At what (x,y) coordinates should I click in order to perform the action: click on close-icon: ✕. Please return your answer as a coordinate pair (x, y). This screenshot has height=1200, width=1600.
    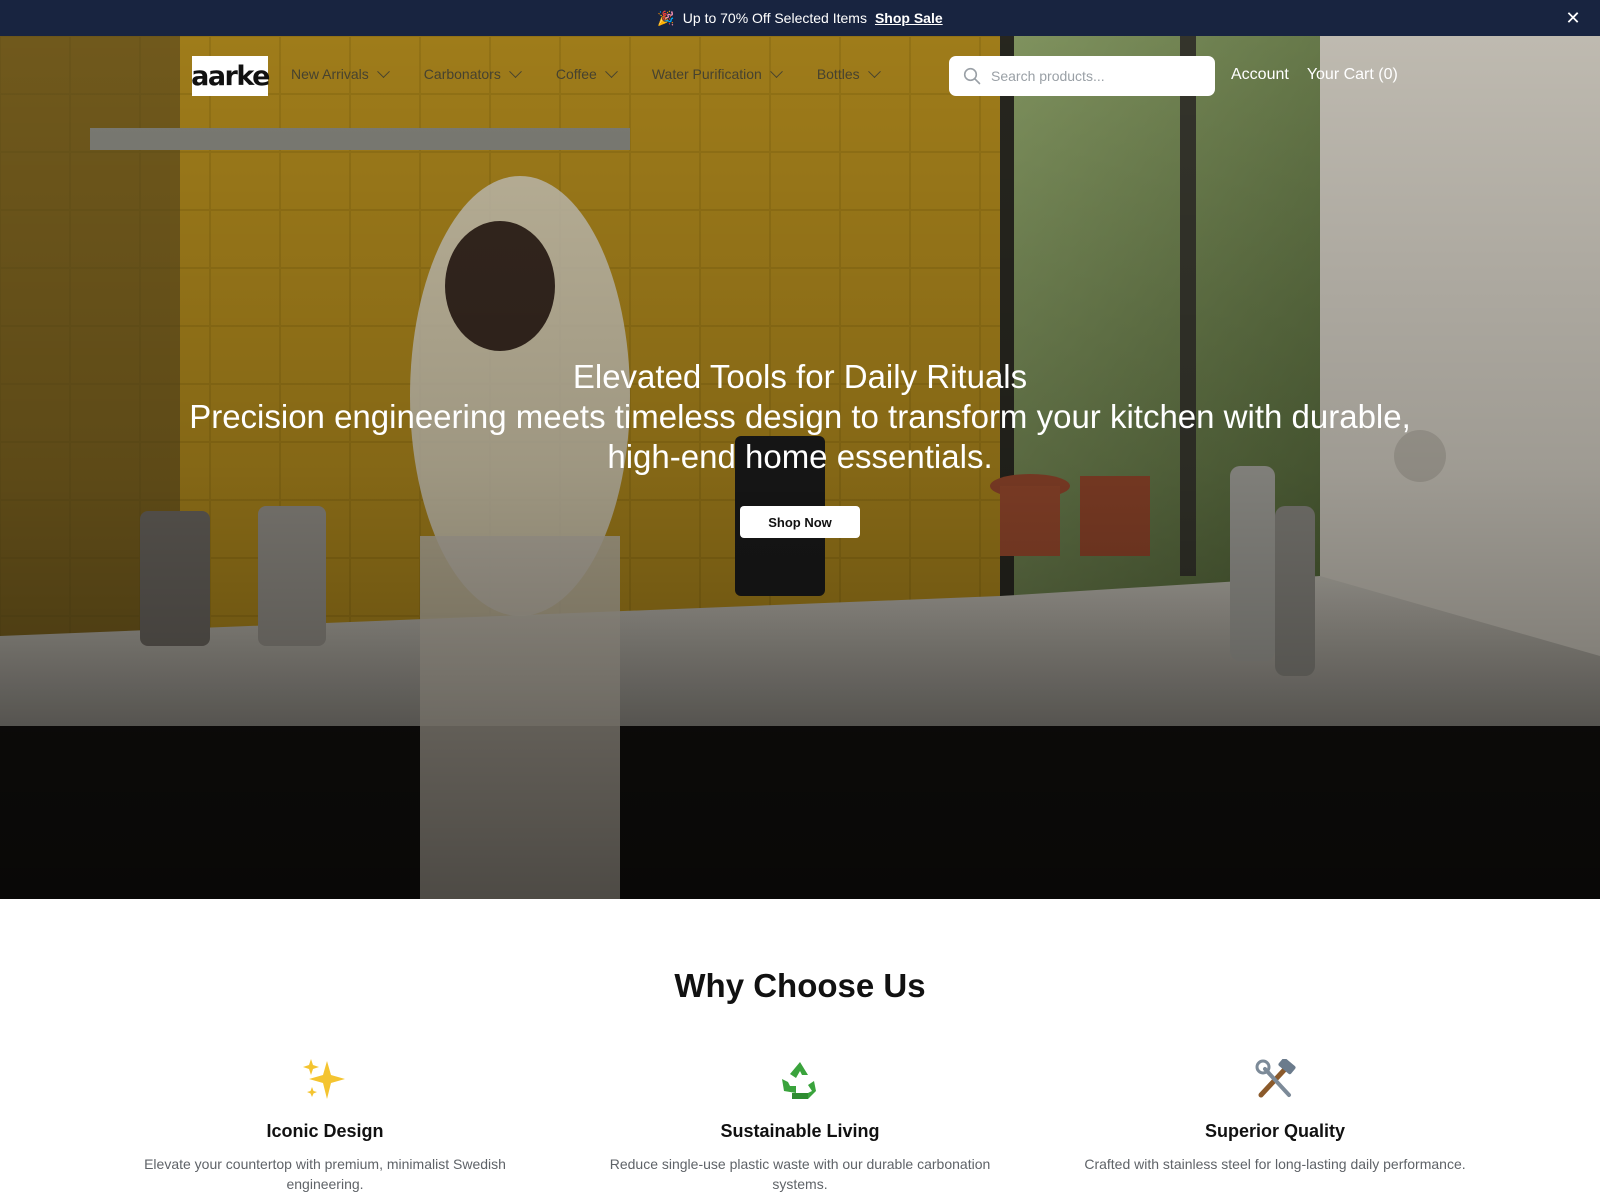
    Looking at the image, I should click on (1573, 18).